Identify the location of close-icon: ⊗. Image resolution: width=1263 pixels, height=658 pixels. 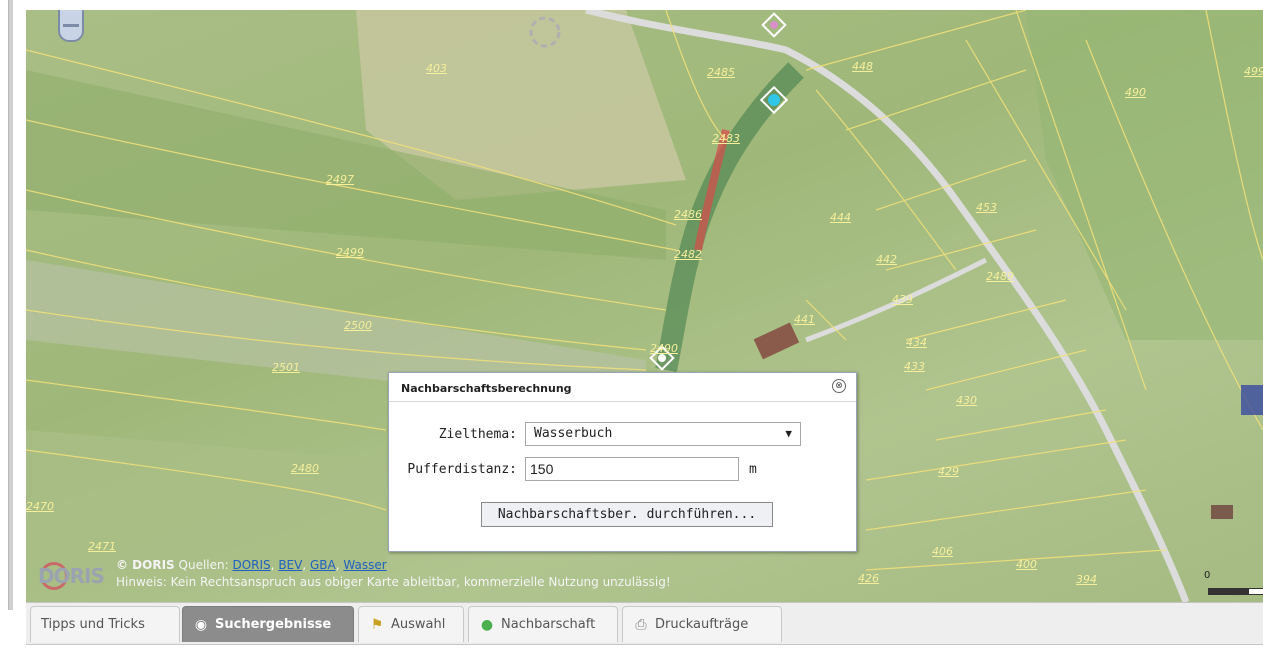
(839, 386).